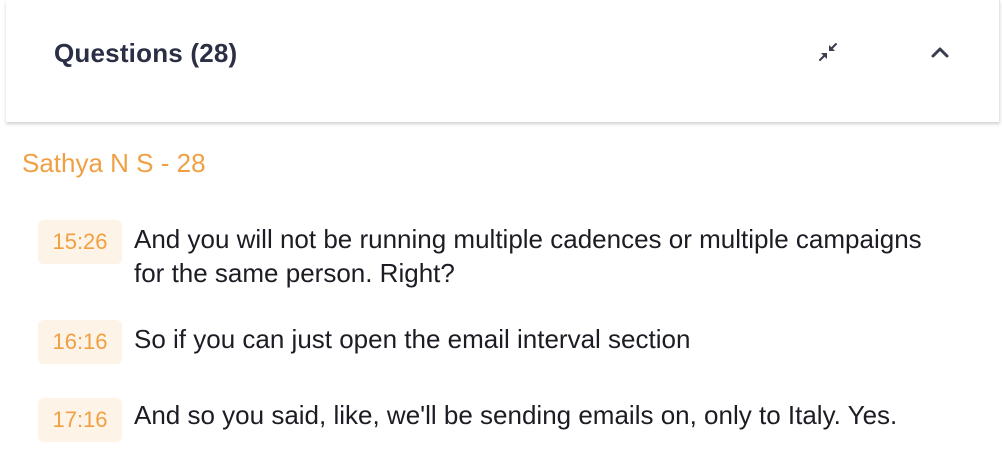 The image size is (1002, 476). I want to click on collapse-arrows-icon, so click(828, 54).